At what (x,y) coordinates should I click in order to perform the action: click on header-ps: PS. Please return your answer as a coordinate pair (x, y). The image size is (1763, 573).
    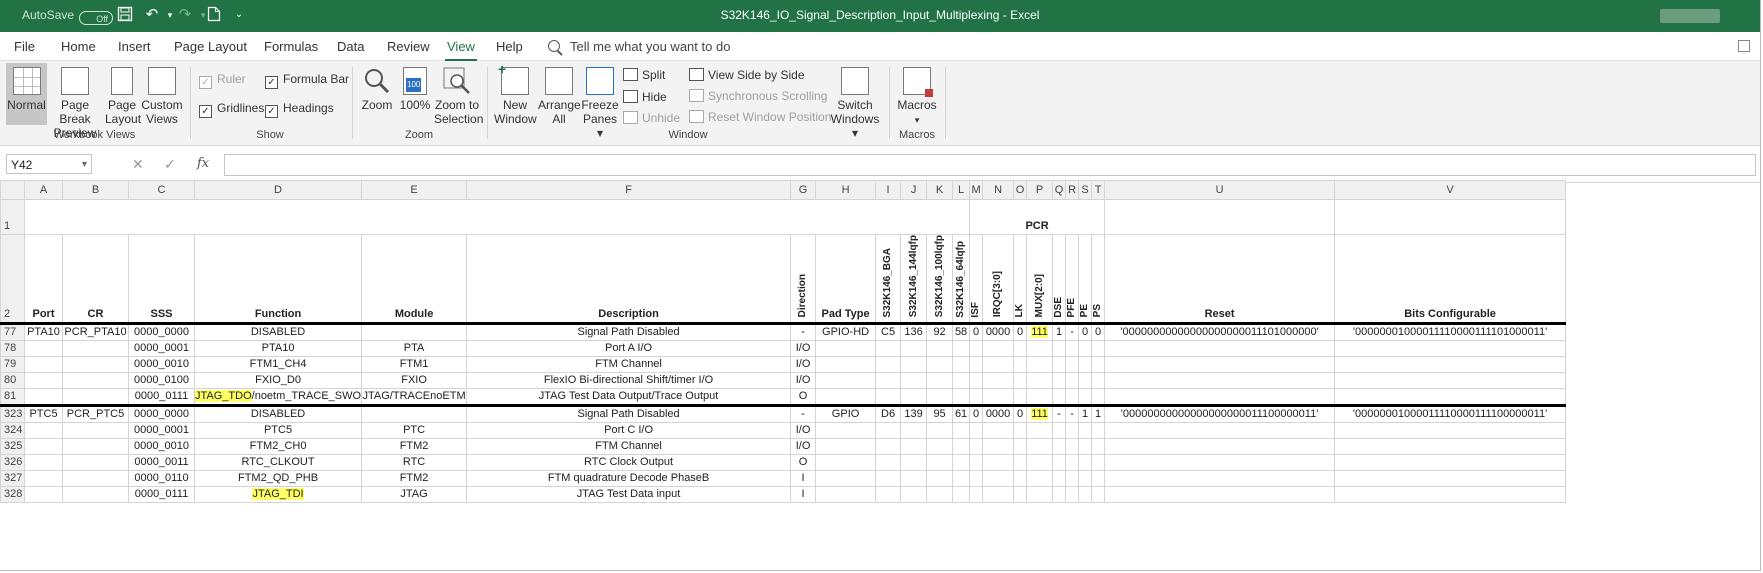
    Looking at the image, I should click on (1098, 279).